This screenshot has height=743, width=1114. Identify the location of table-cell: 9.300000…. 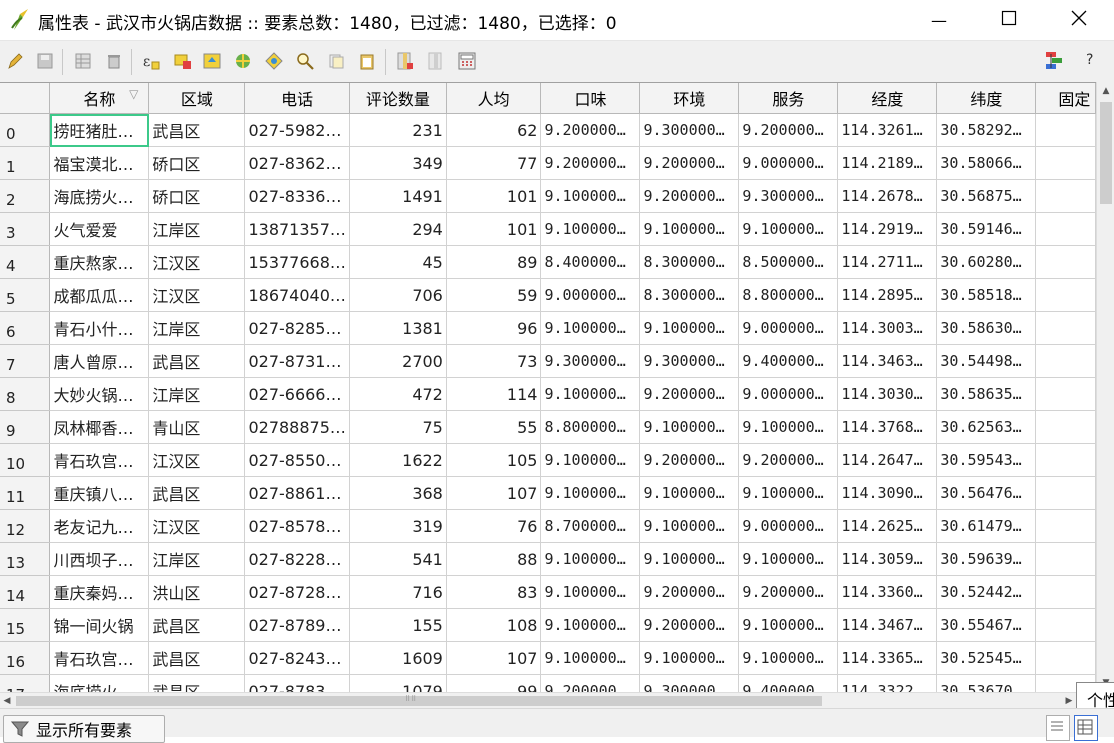
(689, 683).